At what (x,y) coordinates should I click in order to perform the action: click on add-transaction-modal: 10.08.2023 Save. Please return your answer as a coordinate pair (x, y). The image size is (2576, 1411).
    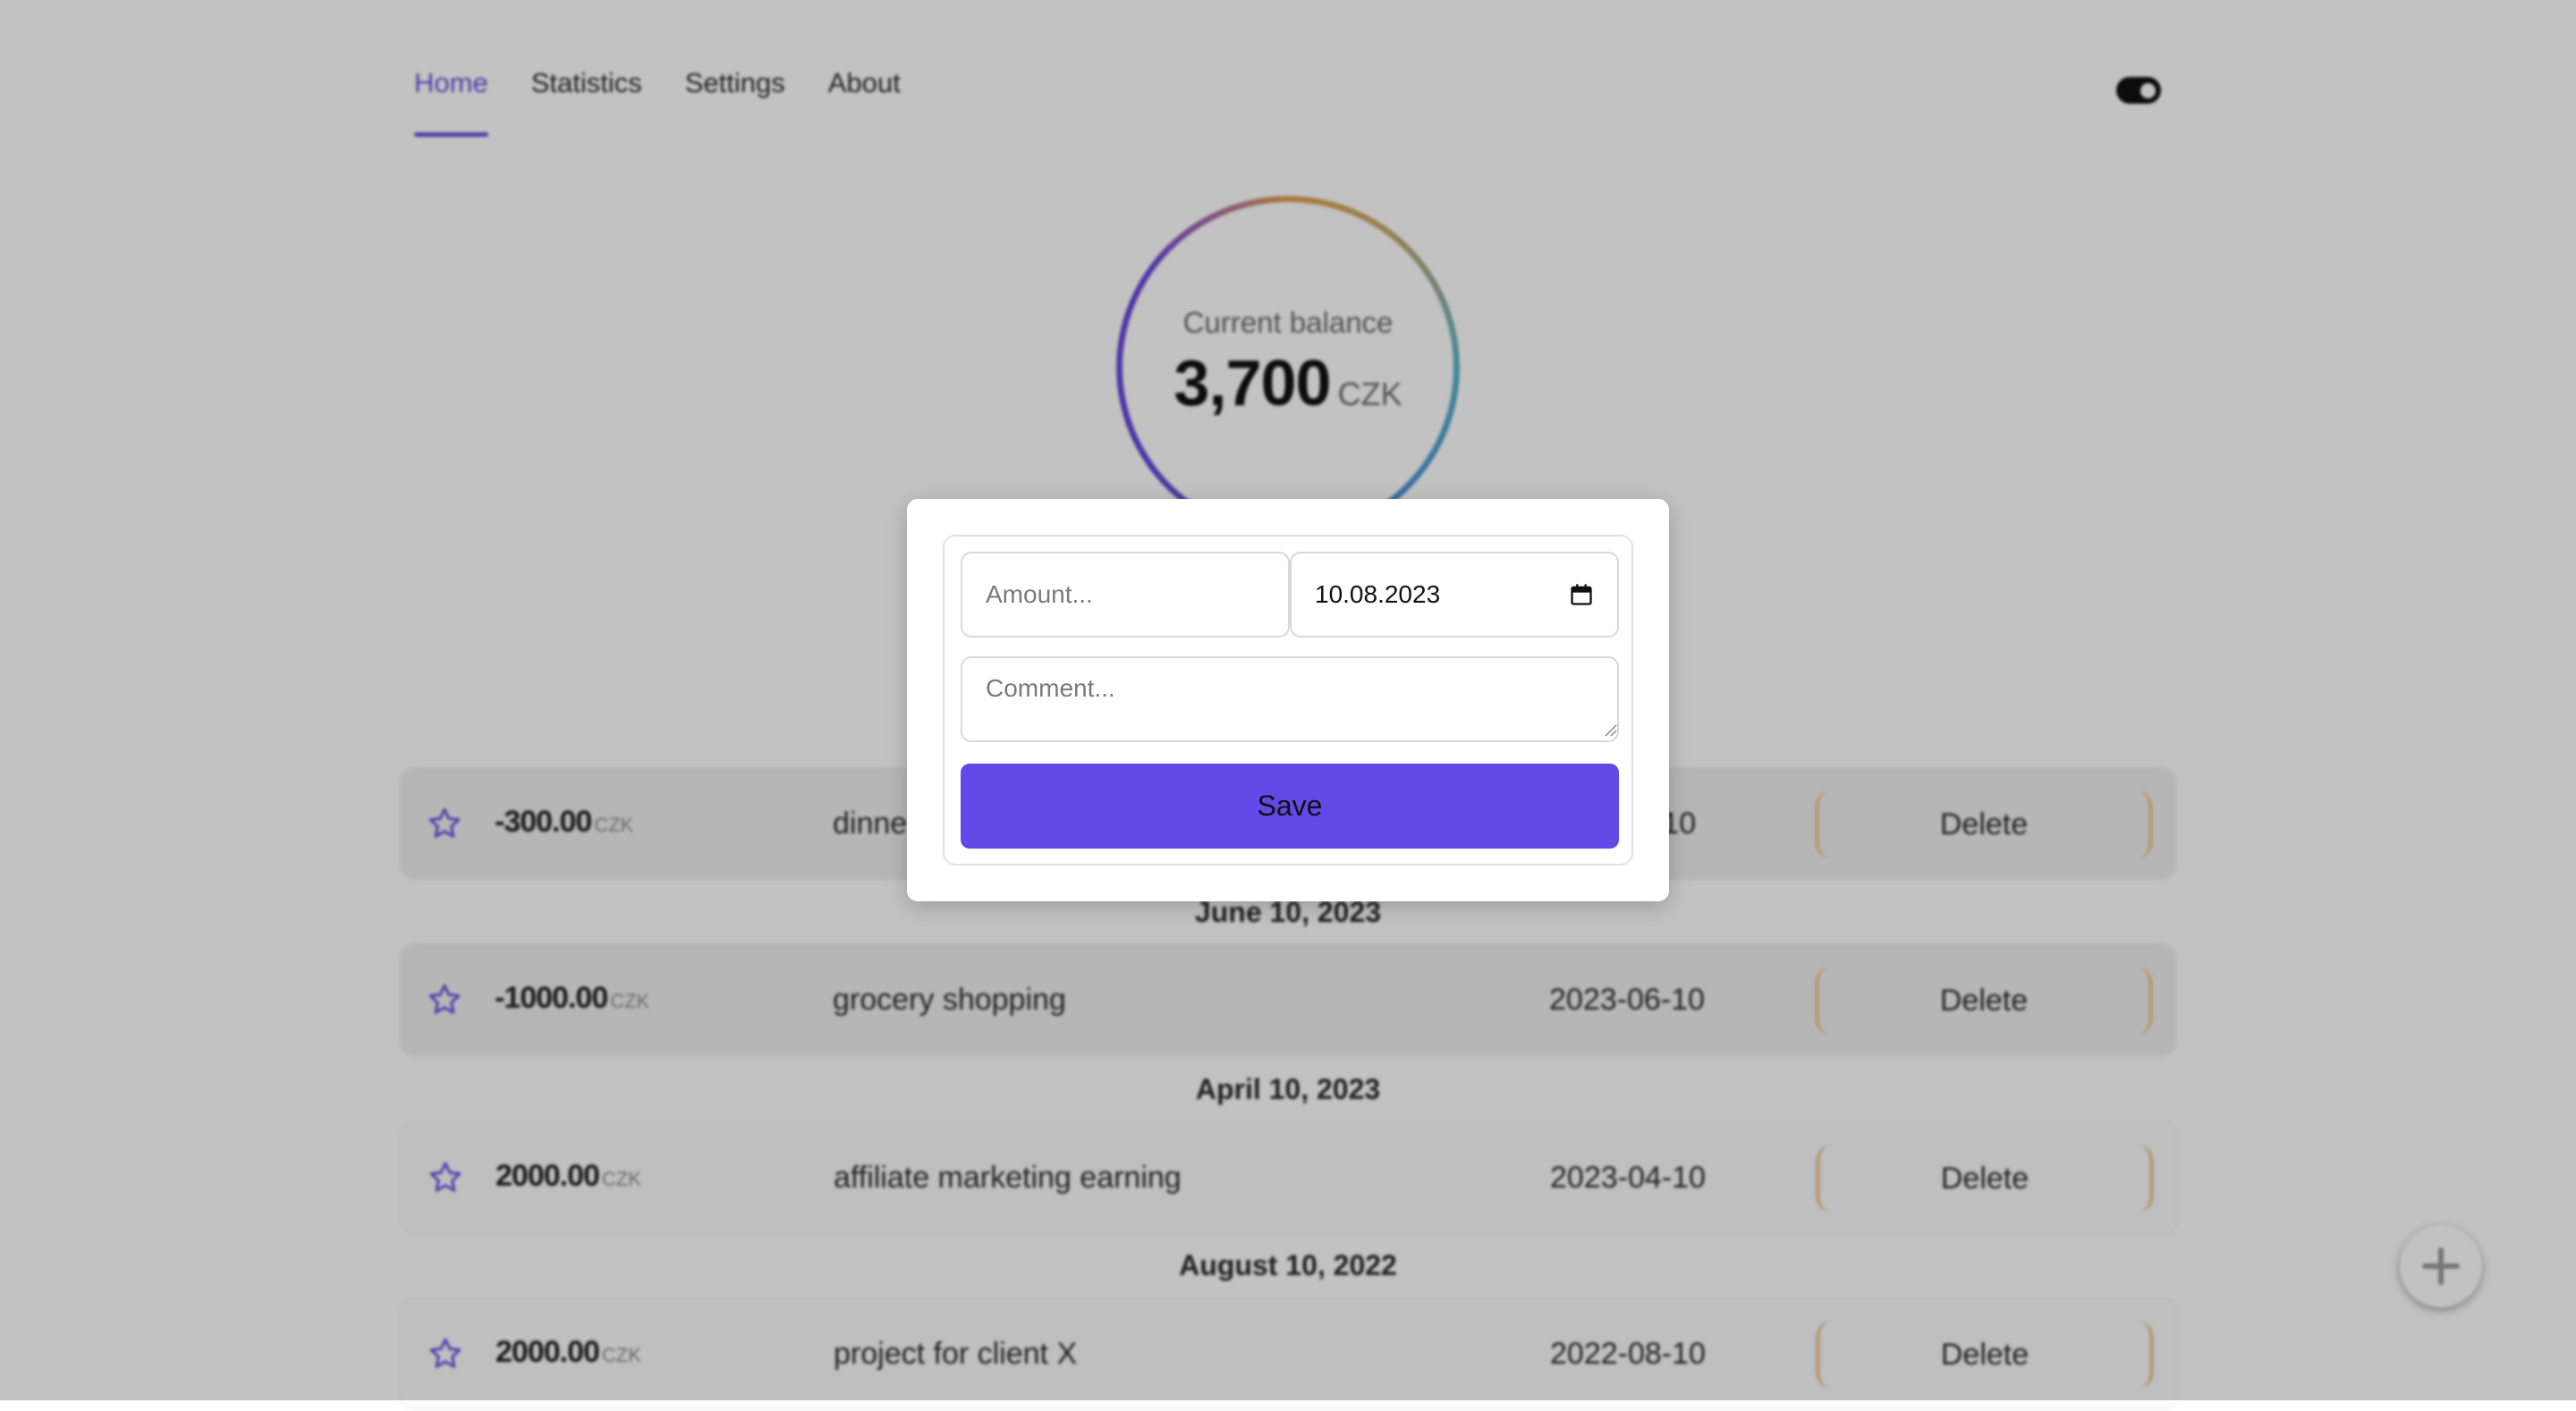
    Looking at the image, I should click on (1288, 700).